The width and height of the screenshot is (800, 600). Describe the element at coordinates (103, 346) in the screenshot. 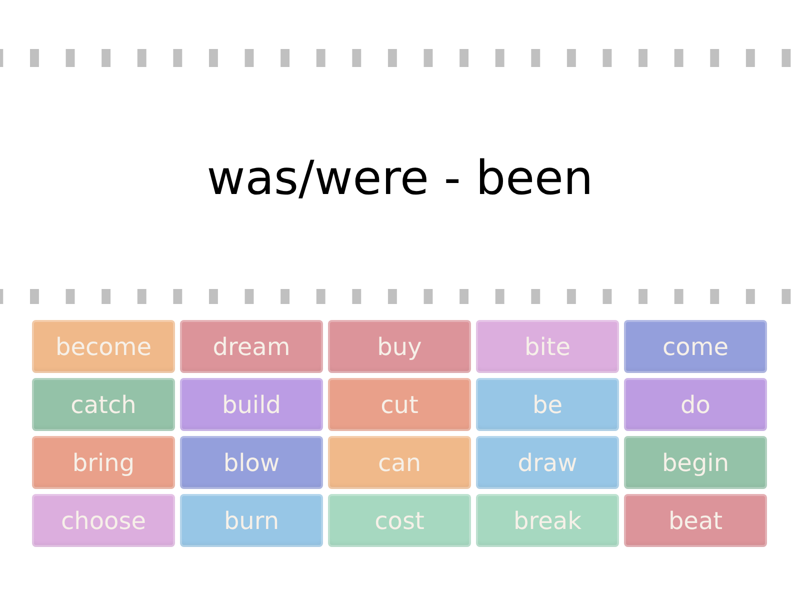

I see `word-tile: become` at that location.